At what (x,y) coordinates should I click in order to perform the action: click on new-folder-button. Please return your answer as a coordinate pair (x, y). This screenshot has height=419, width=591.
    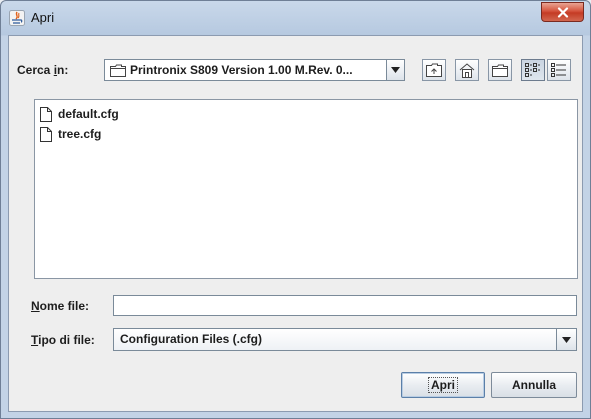
    Looking at the image, I should click on (500, 70).